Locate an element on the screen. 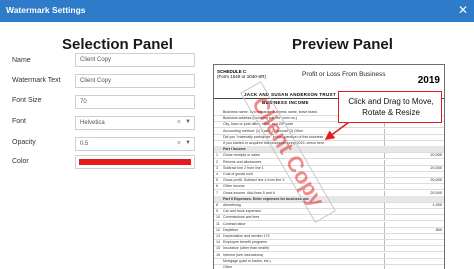 The image size is (474, 269). hint-line-1: Click and Drag to Move, is located at coordinates (391, 101).